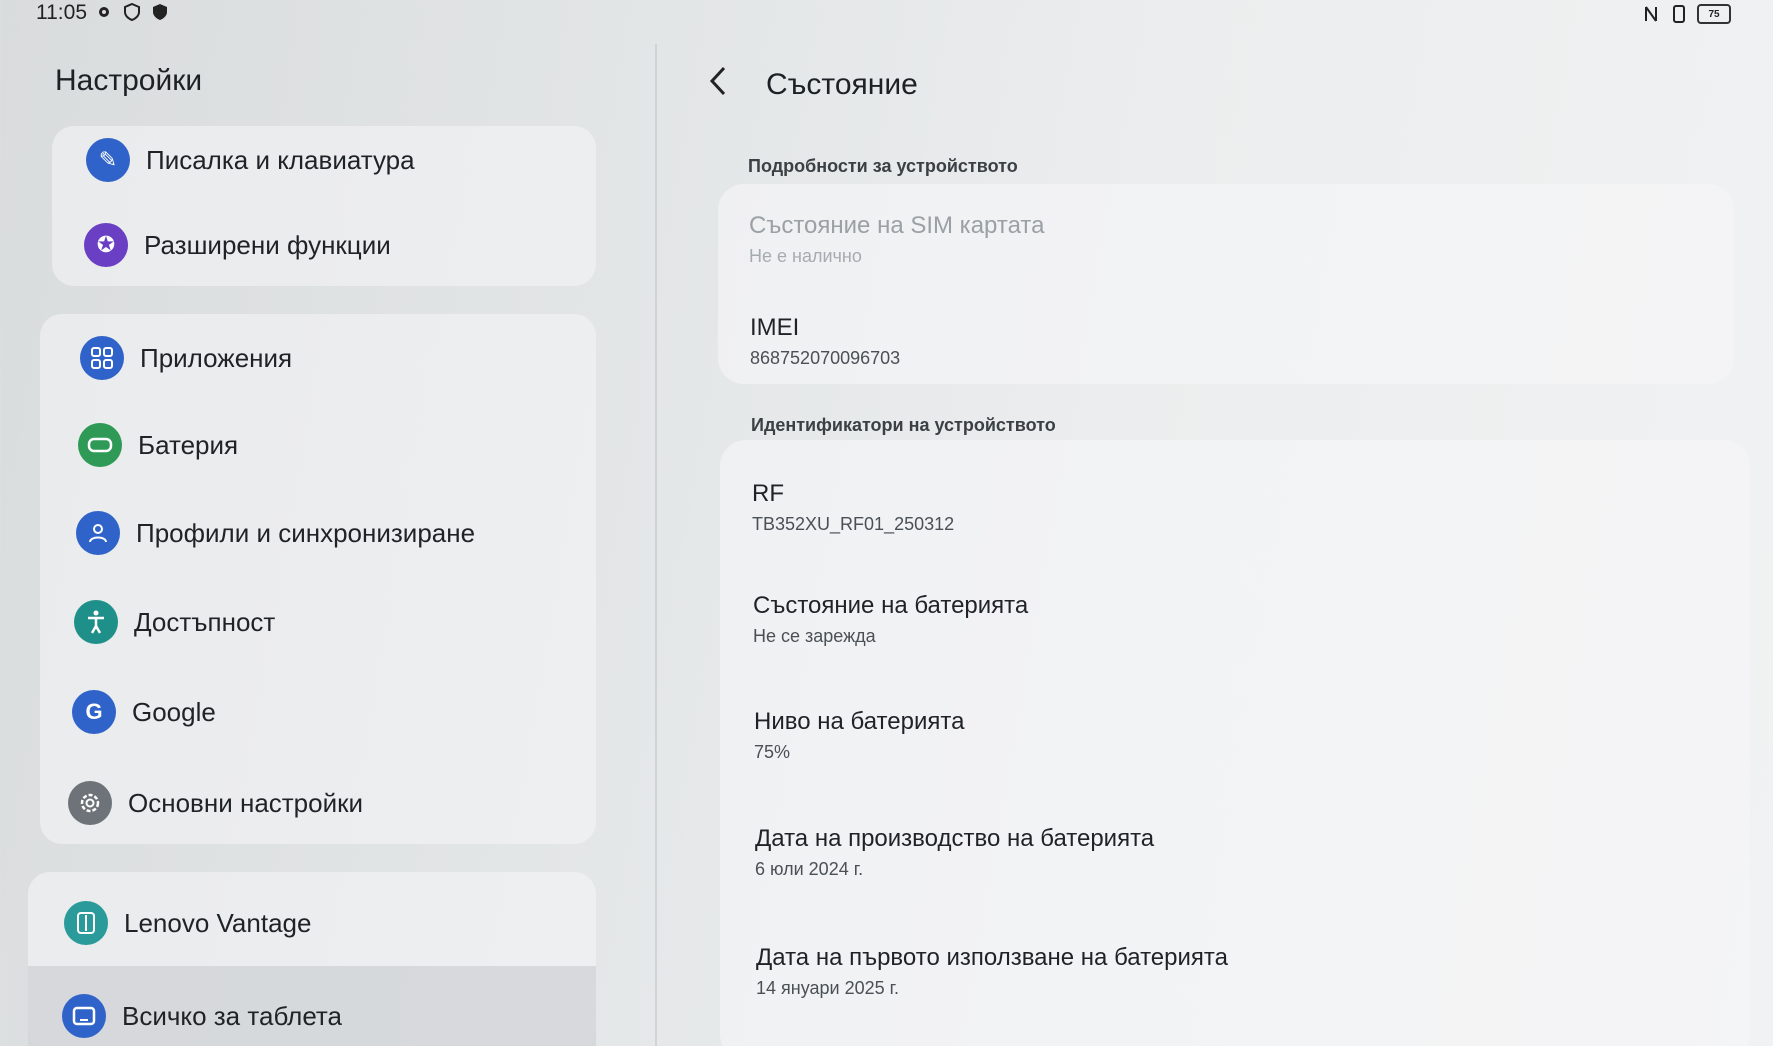  Describe the element at coordinates (132, 12) in the screenshot. I see `shield-icon` at that location.